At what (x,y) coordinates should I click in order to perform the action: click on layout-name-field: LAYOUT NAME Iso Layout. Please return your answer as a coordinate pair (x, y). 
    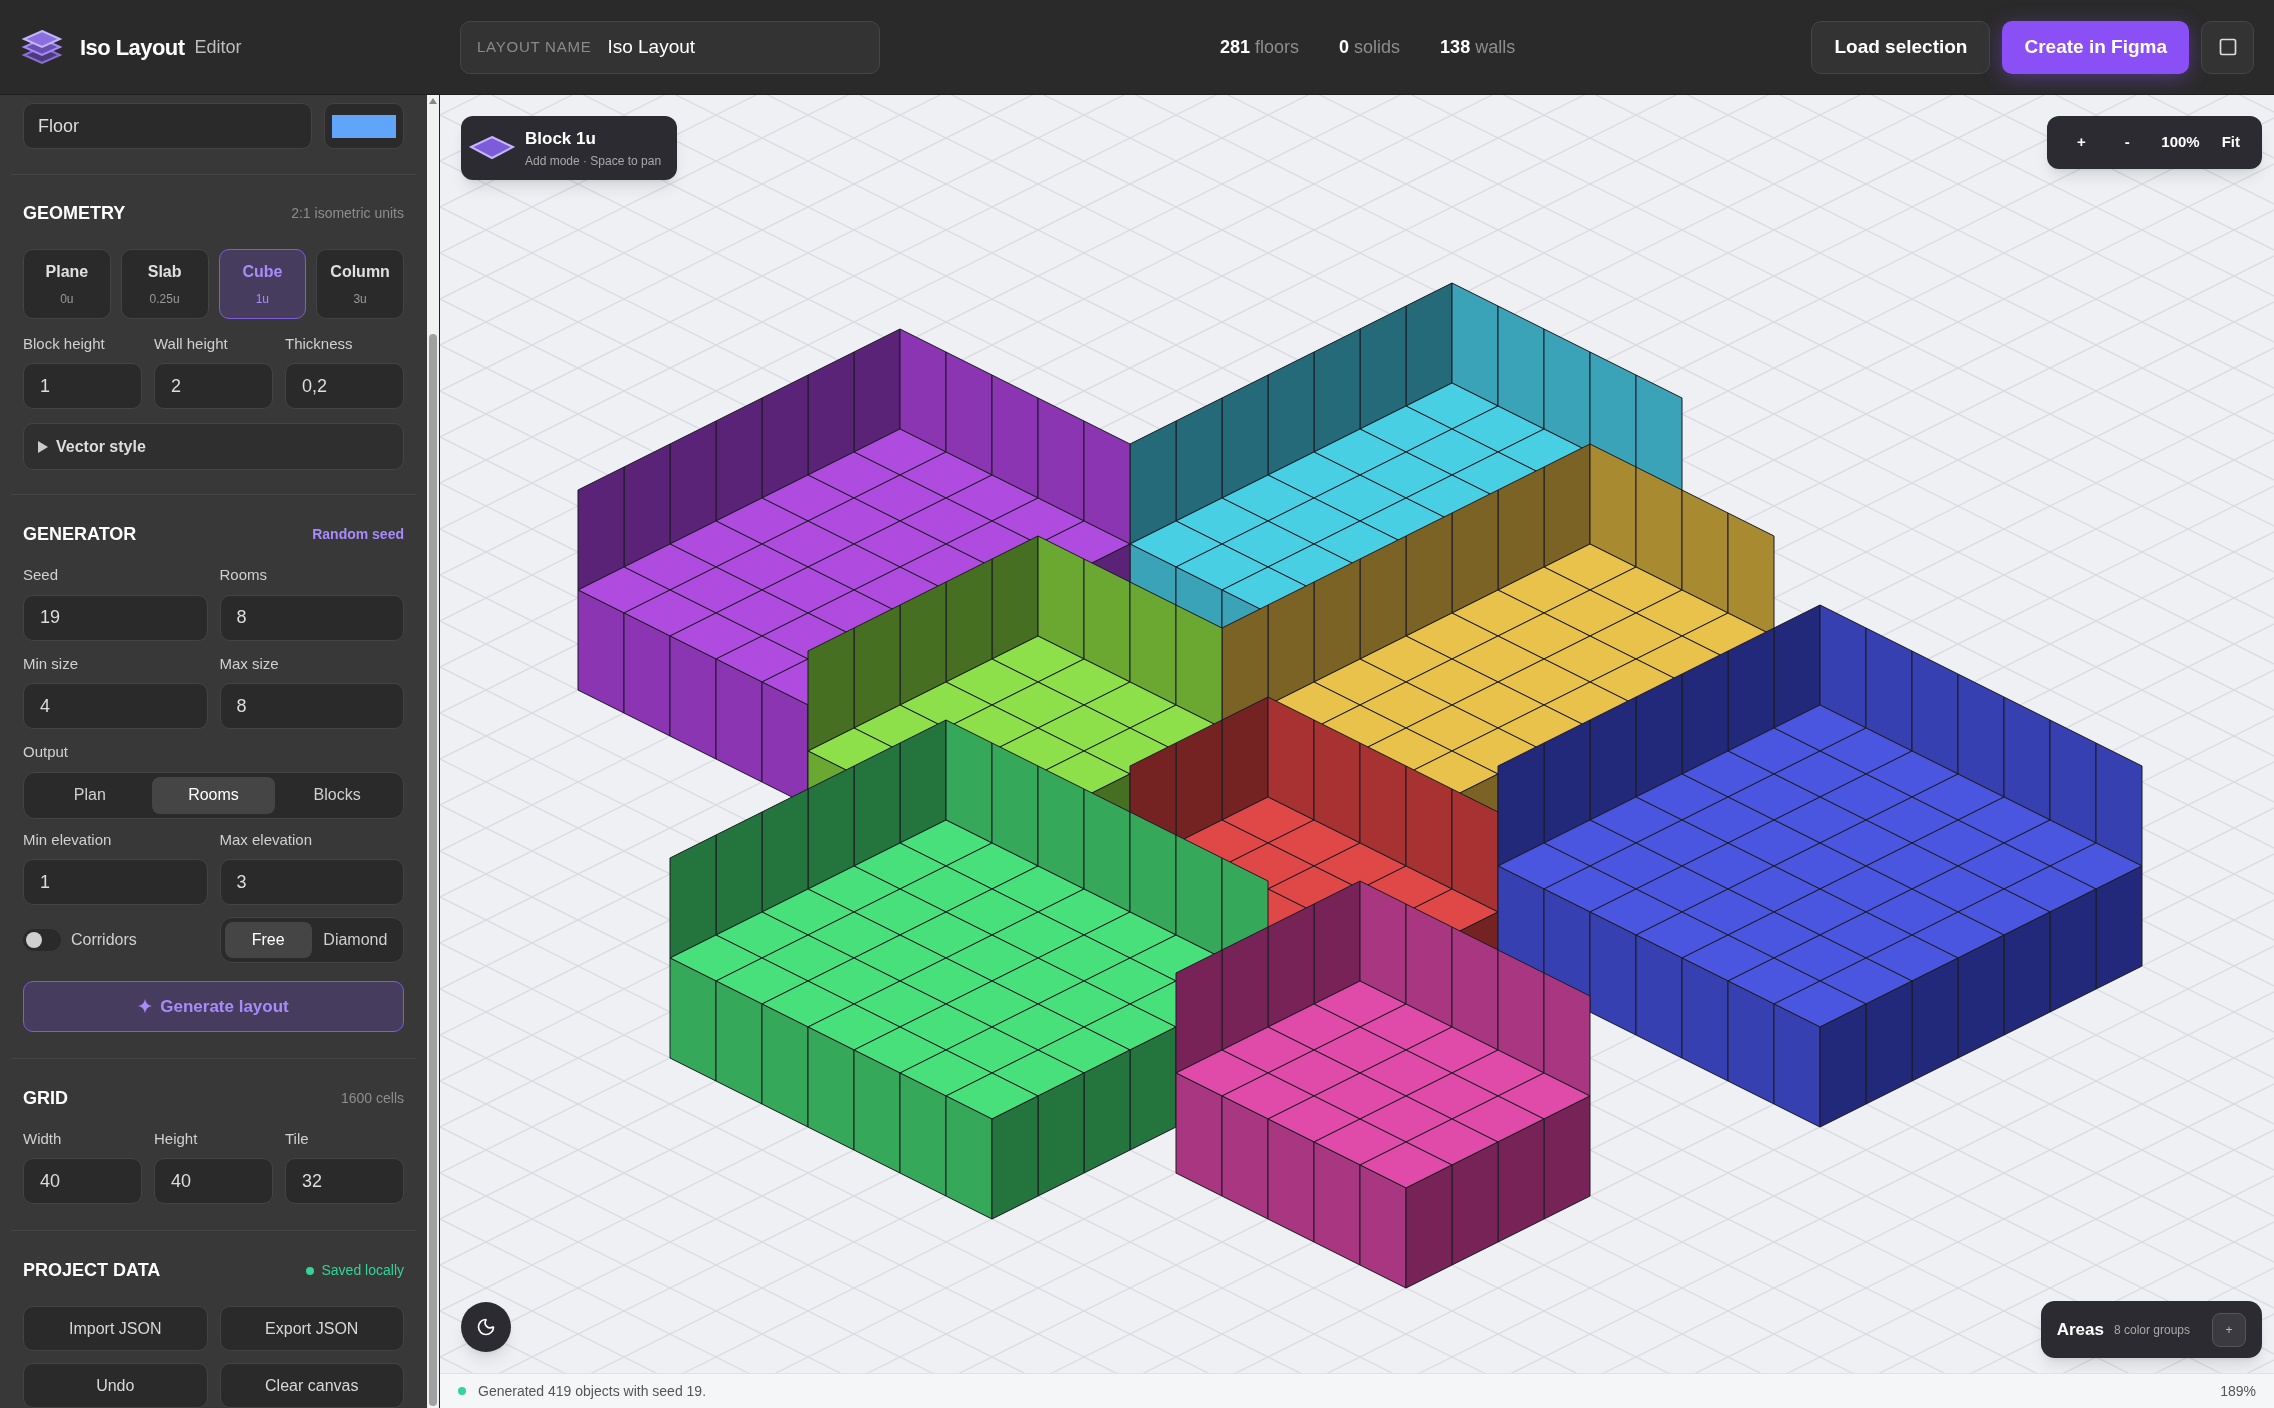
    Looking at the image, I should click on (670, 47).